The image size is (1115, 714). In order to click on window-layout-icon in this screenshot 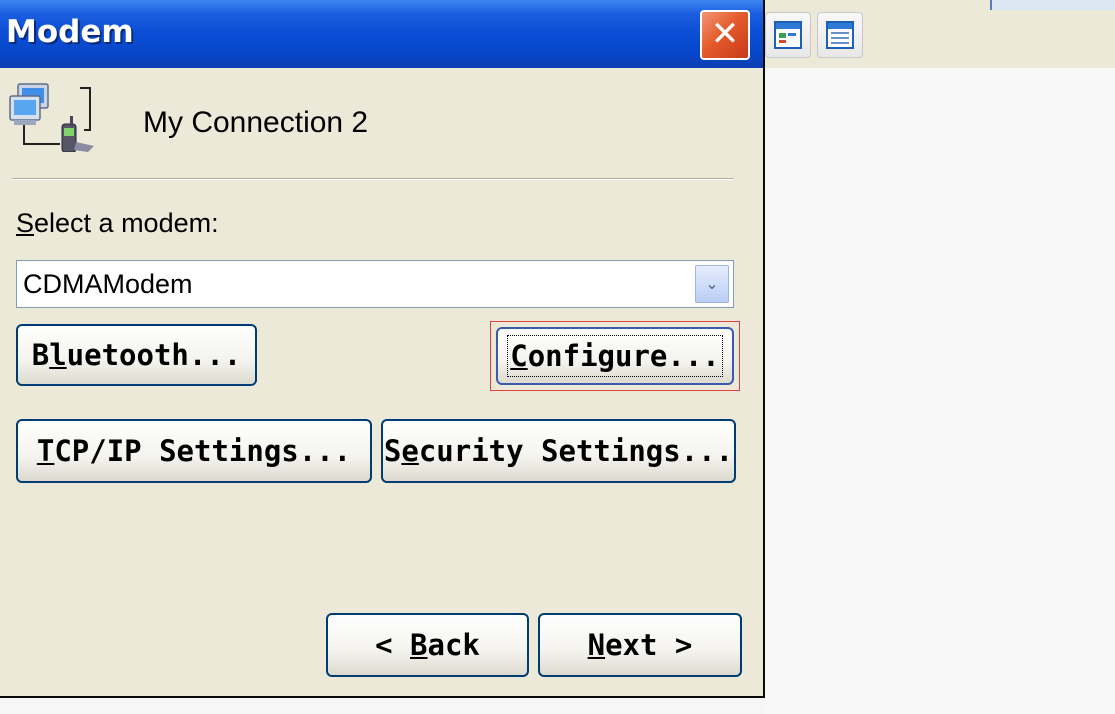, I will do `click(788, 35)`.